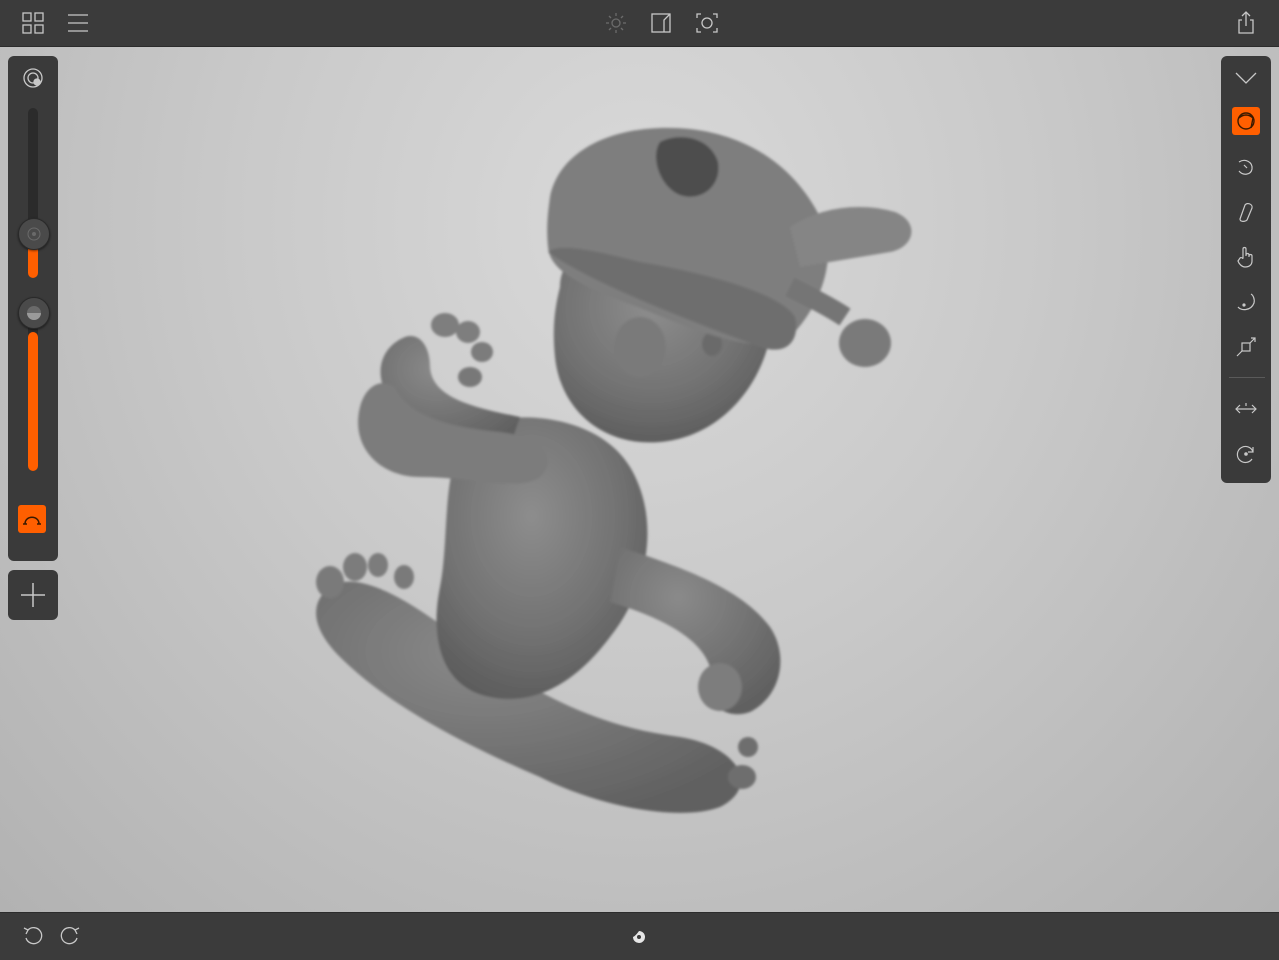  Describe the element at coordinates (1246, 454) in the screenshot. I see `rotate-tool-icon` at that location.